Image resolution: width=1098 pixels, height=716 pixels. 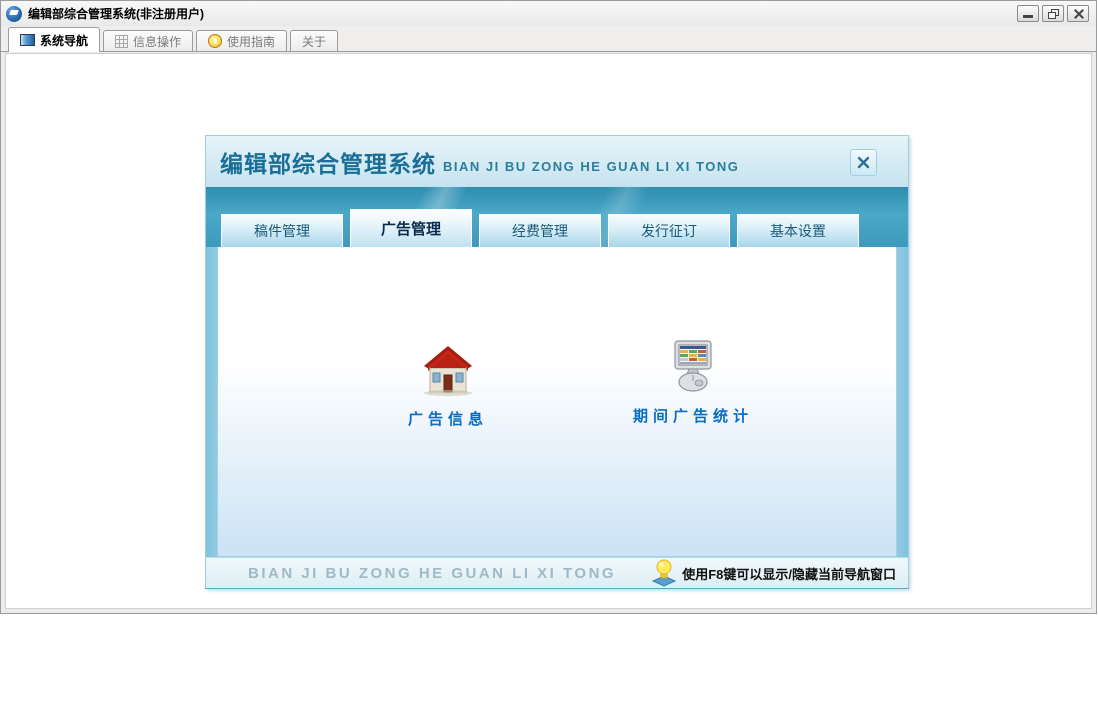 I want to click on tab-about: 关于, so click(x=314, y=40).